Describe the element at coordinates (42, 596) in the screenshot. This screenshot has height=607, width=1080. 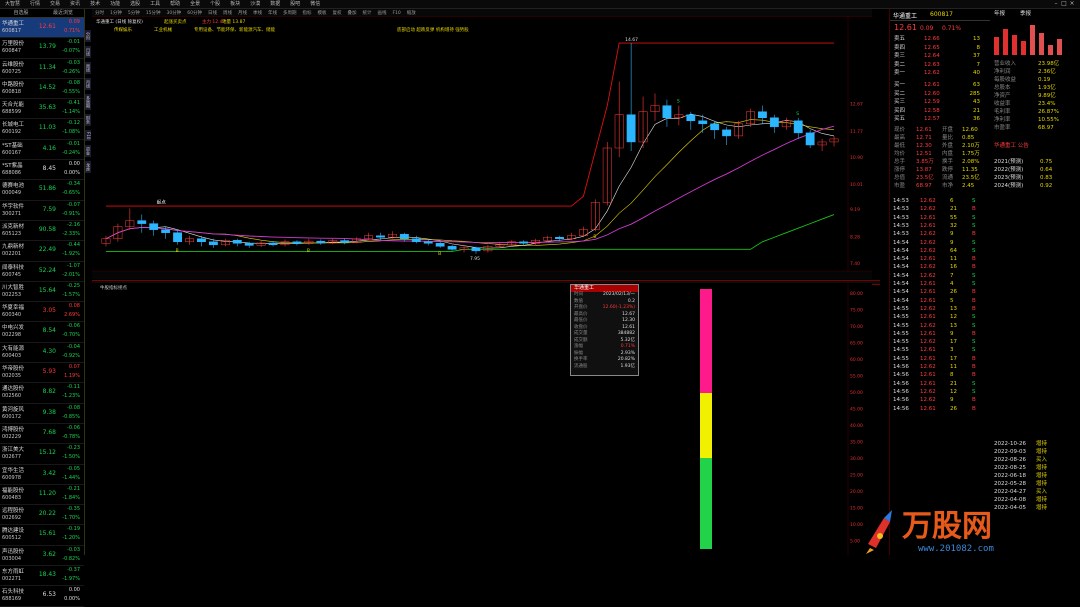
I see `watchlist-row: 石头科技 688169 6.53 0.00 0.00%` at that location.